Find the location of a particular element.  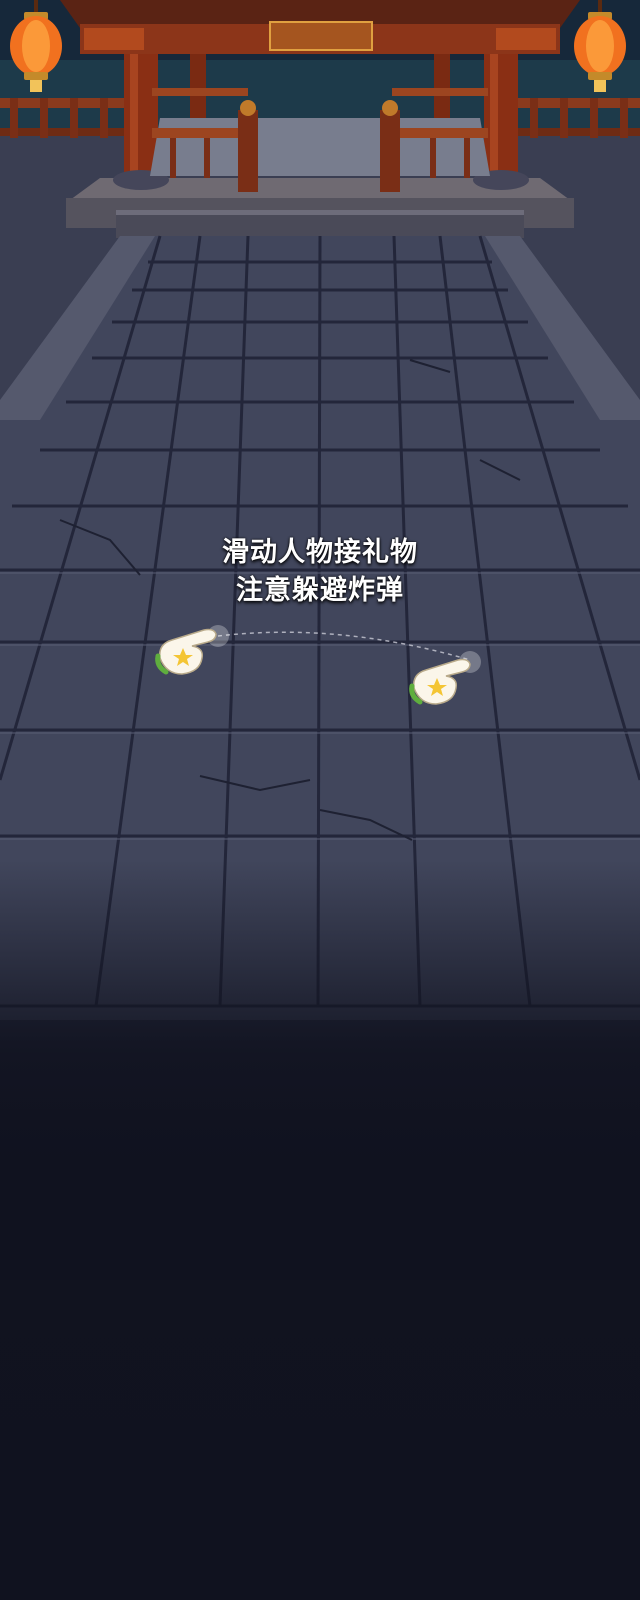

swipe-trail is located at coordinates (344, 649).